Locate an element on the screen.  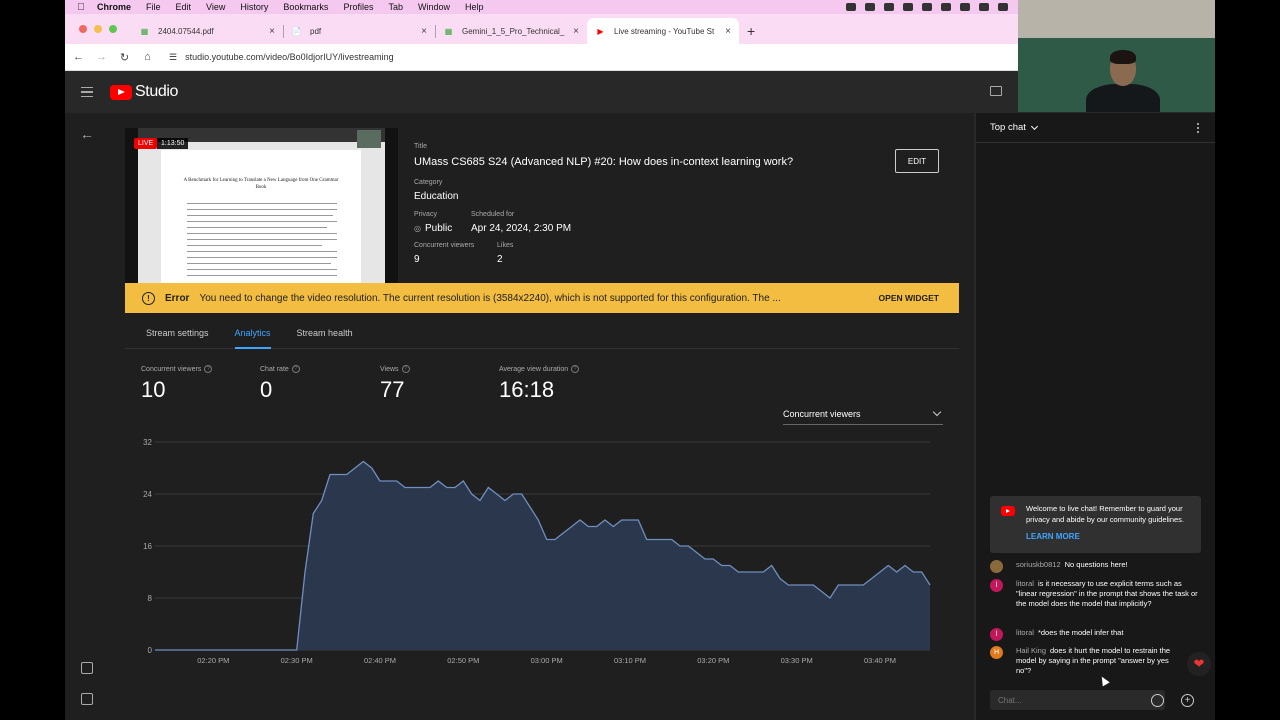
menu-icon is located at coordinates (87, 92).